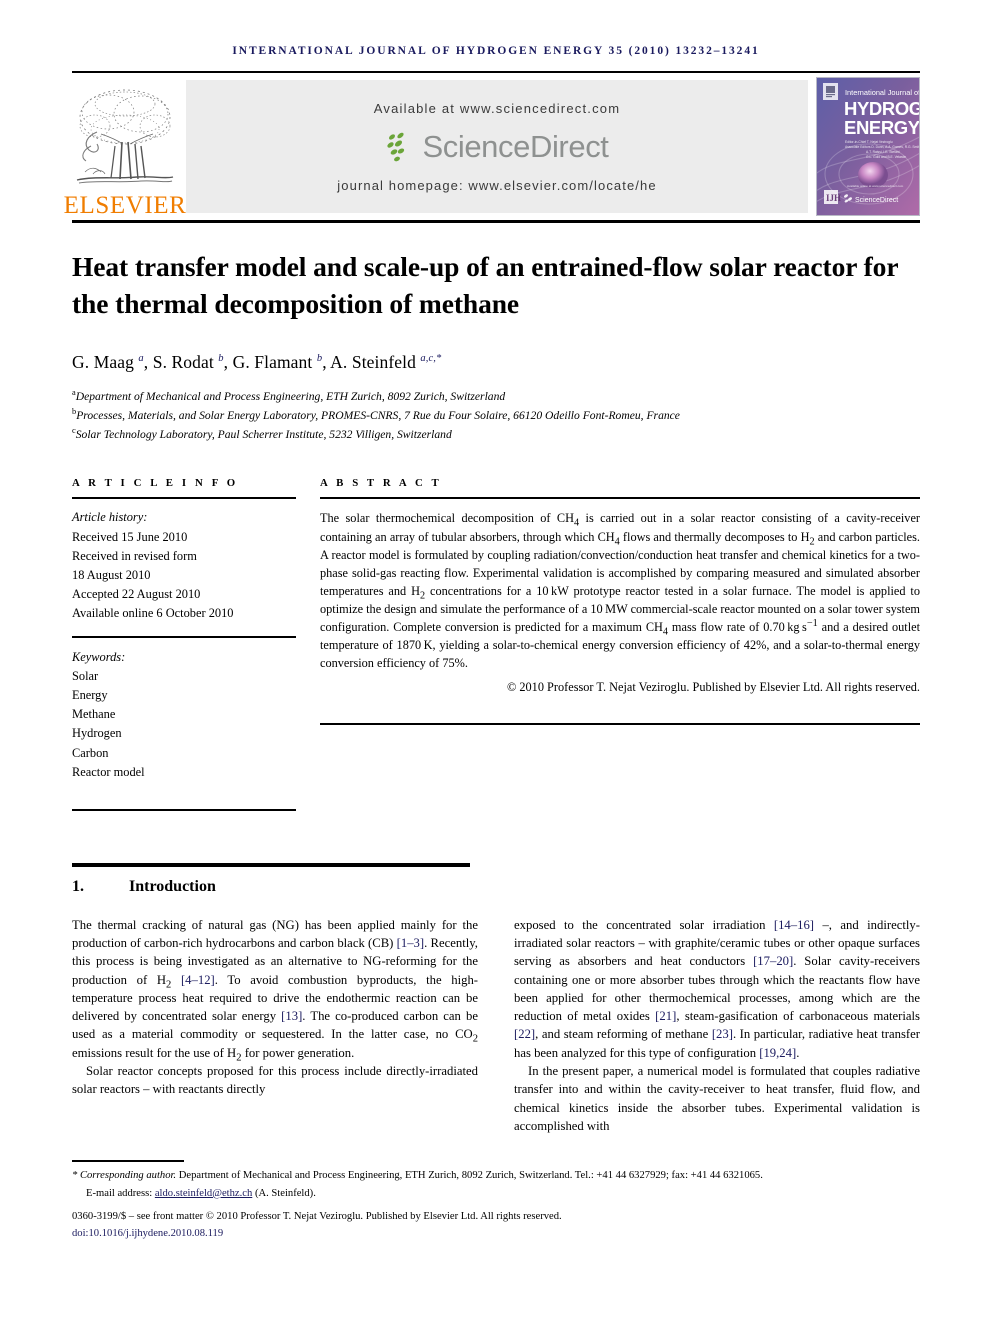  I want to click on masthead-bottom-rule, so click(496, 221).